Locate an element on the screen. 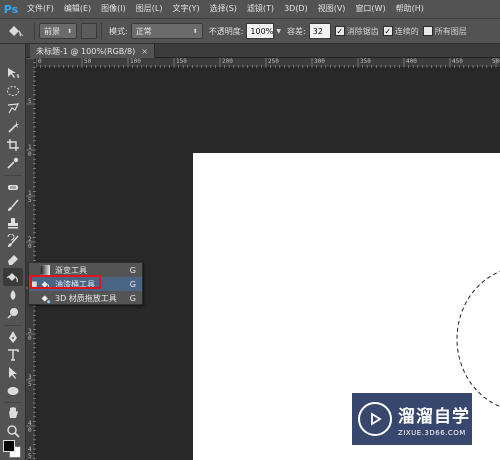 This screenshot has height=460, width=500. magic-wand-tool is located at coordinates (13, 127).